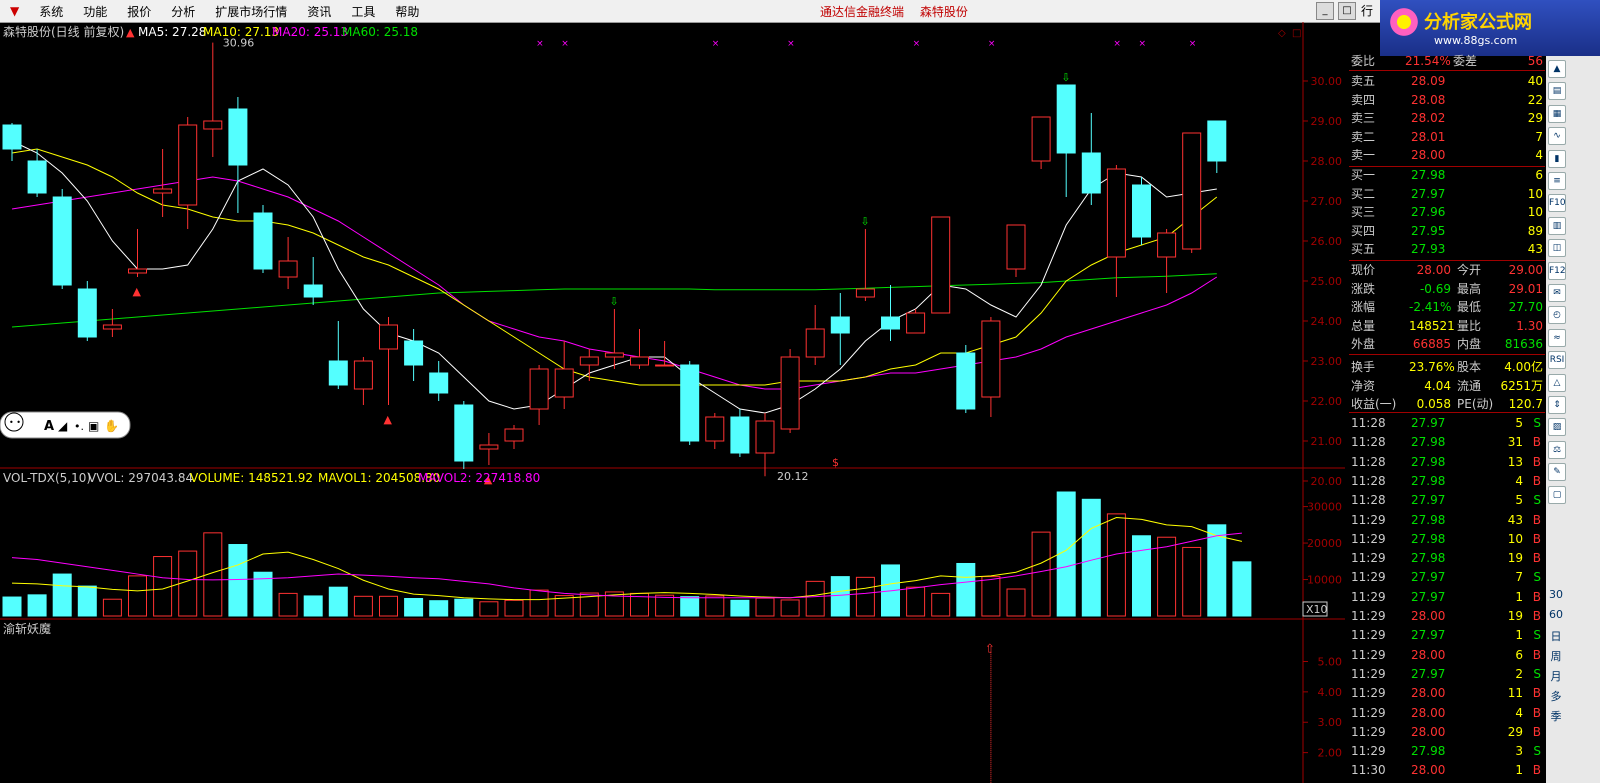  I want to click on up-down-icon: ⇕, so click(1557, 405).